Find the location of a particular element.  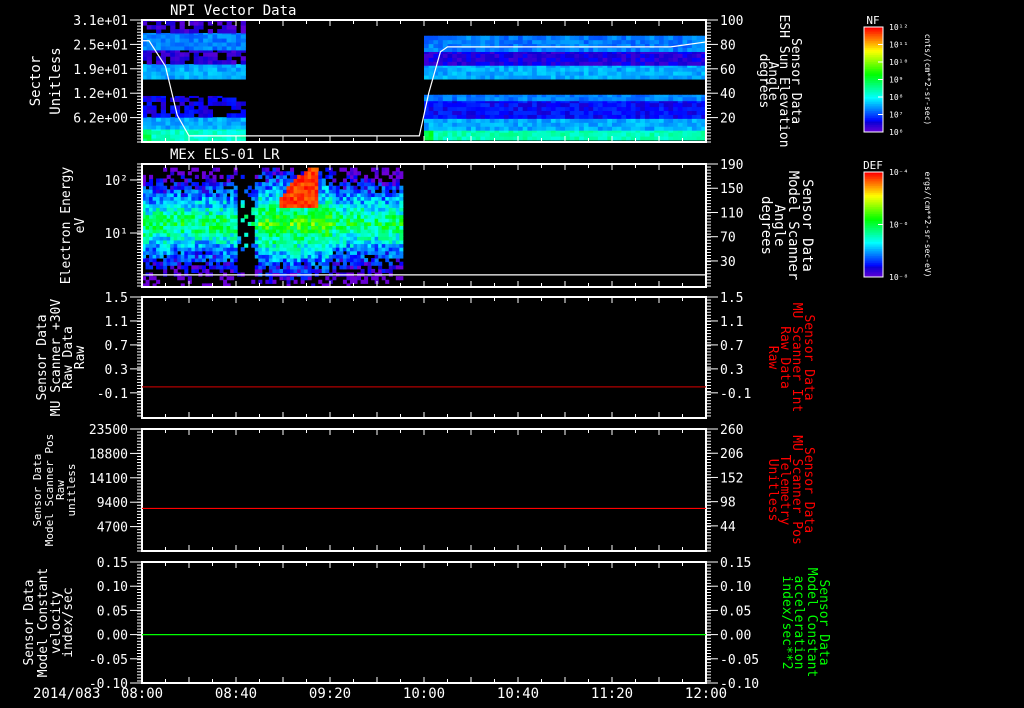

y2-tick-label: 98 is located at coordinates (728, 503).